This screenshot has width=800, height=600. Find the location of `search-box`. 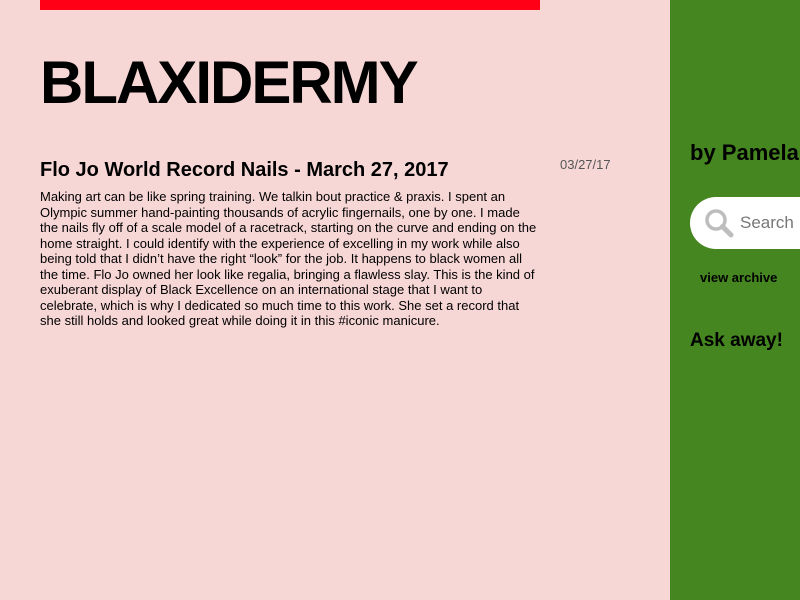

search-box is located at coordinates (745, 223).